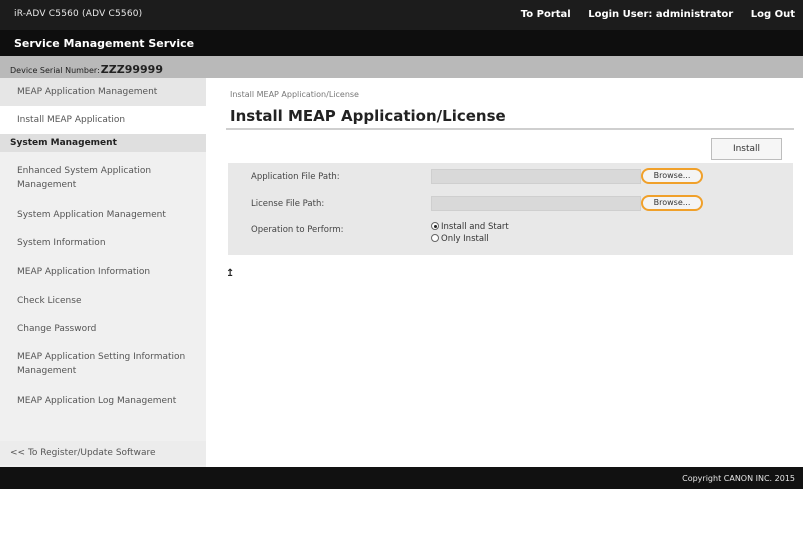 Image resolution: width=803 pixels, height=556 pixels. Describe the element at coordinates (103, 120) in the screenshot. I see `sidebar-item-install-meap-app: Install MEAP Application` at that location.